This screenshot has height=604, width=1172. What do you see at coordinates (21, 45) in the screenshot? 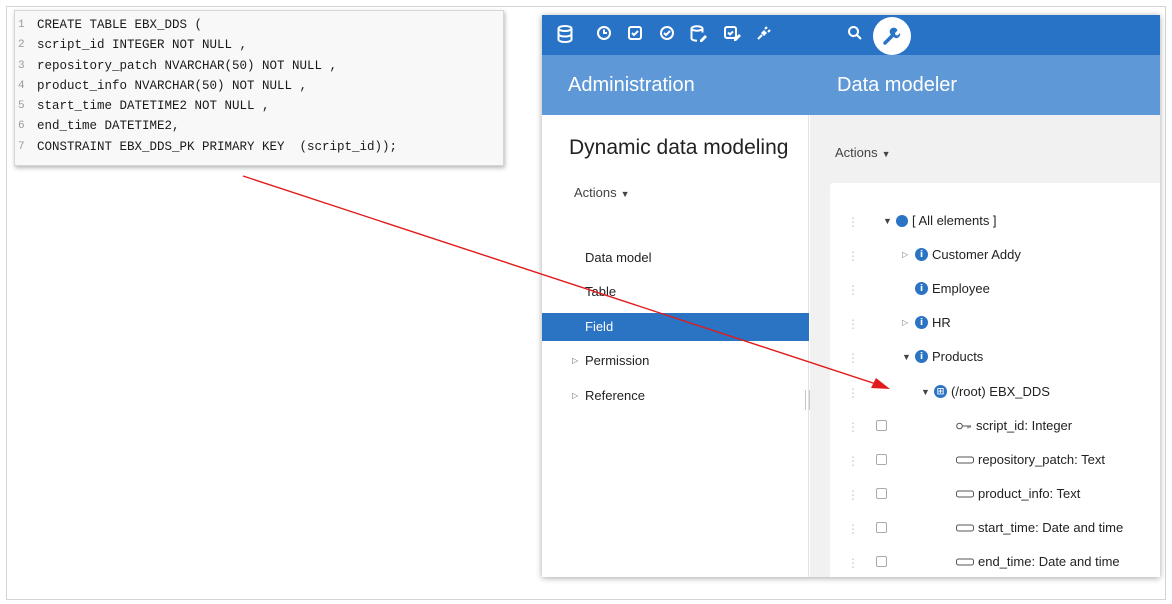
I see `line-number: 2` at bounding box center [21, 45].